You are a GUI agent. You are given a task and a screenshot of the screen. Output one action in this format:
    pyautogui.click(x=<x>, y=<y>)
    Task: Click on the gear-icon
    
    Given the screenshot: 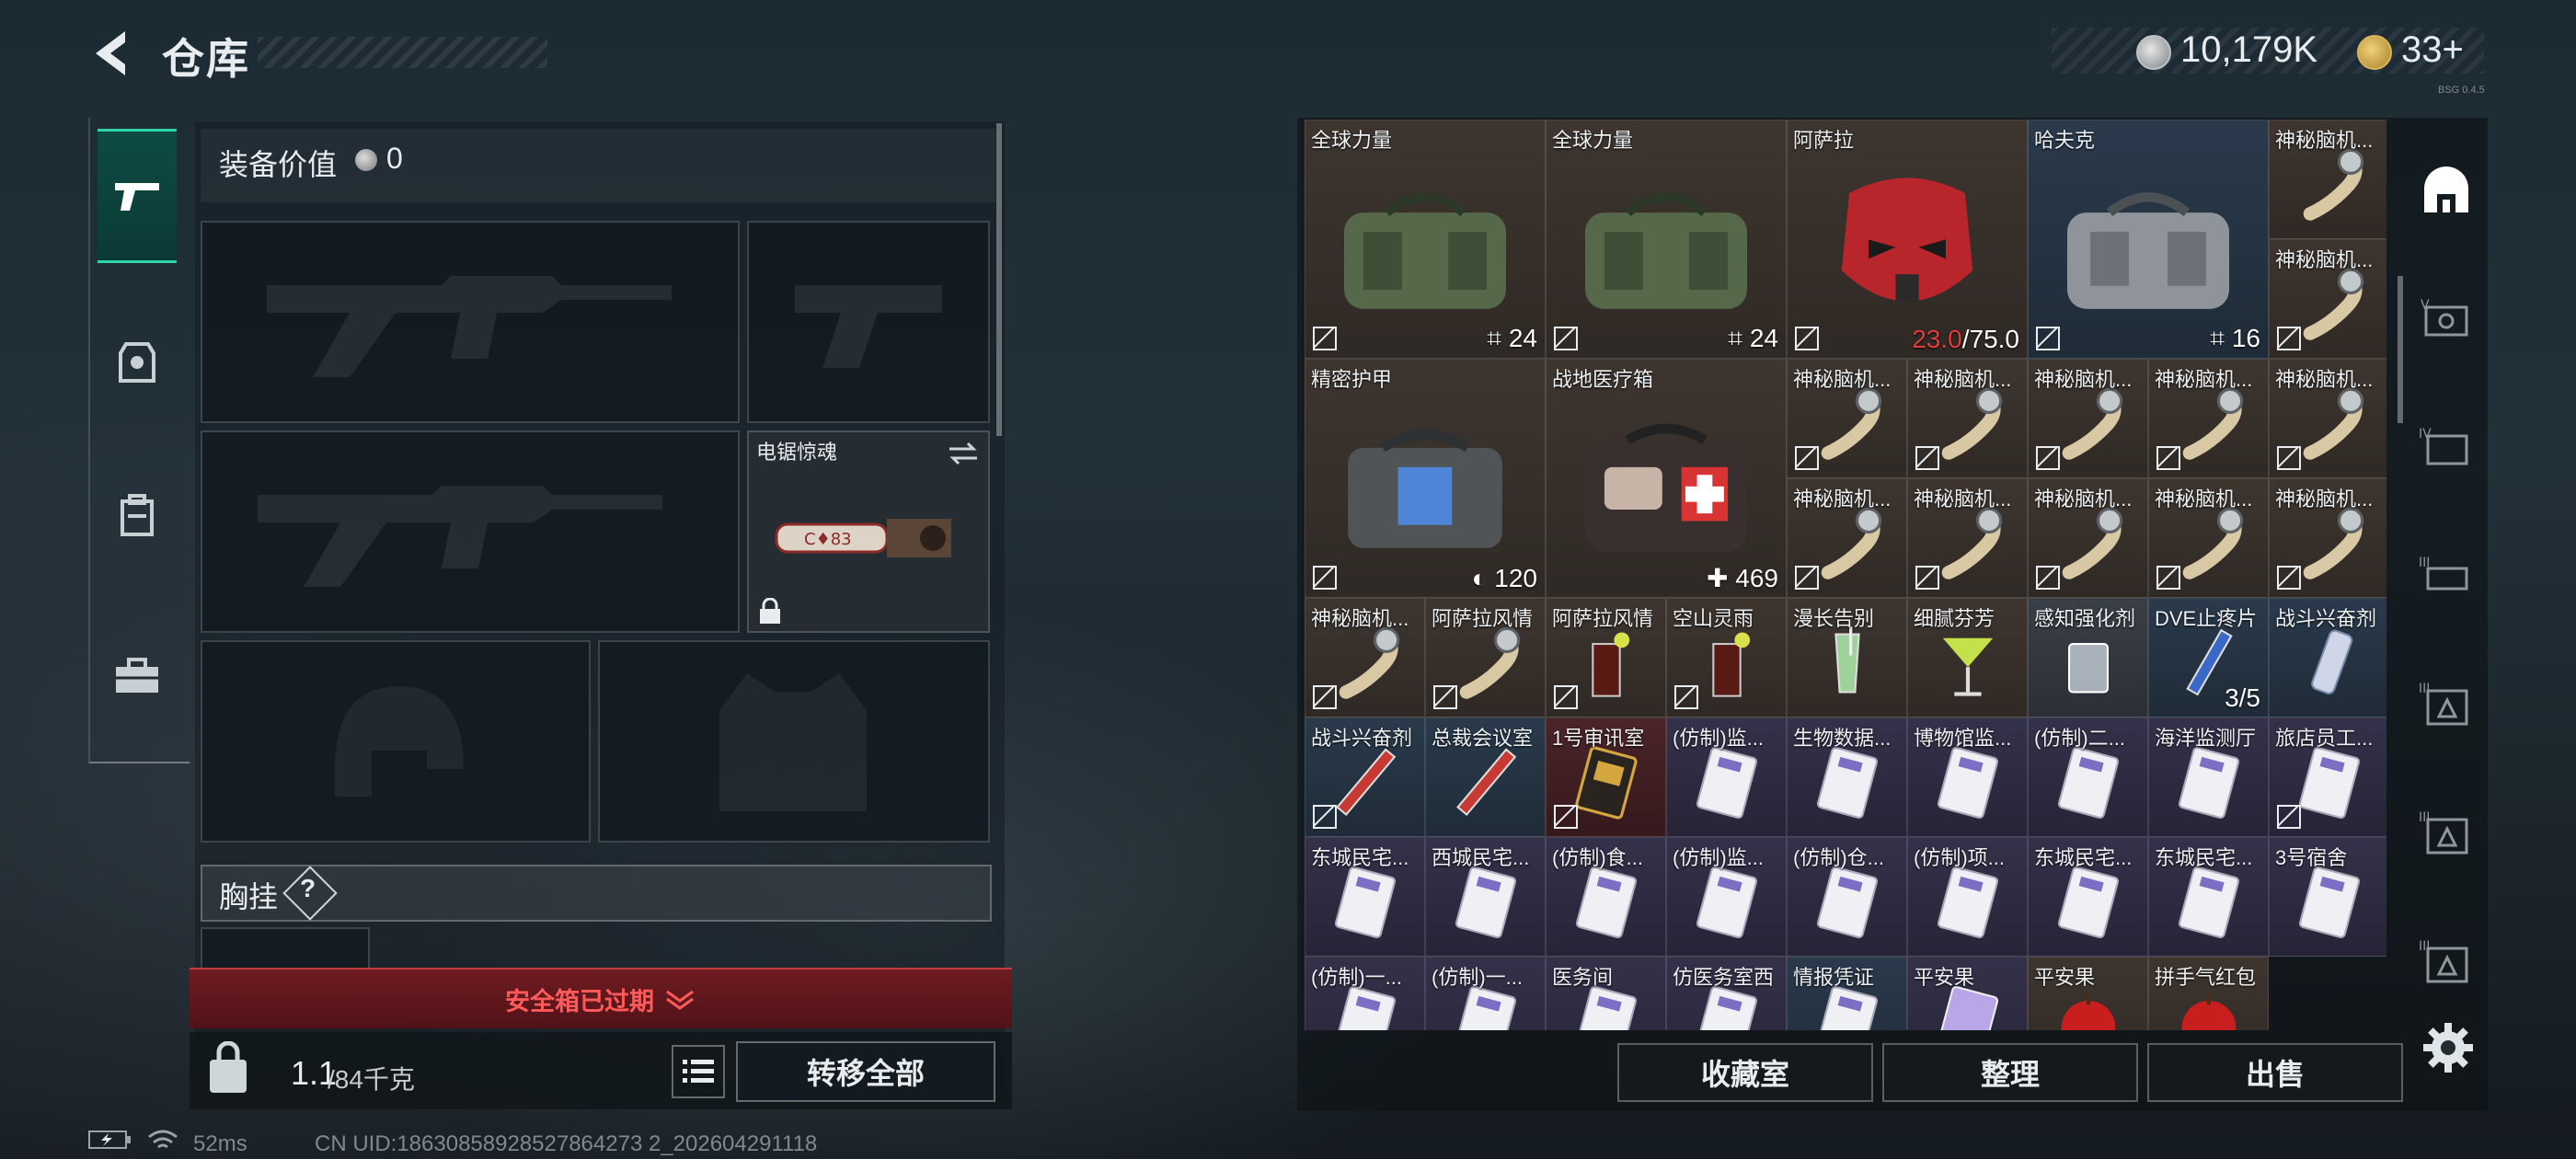 What is the action you would take?
    pyautogui.click(x=2448, y=1047)
    